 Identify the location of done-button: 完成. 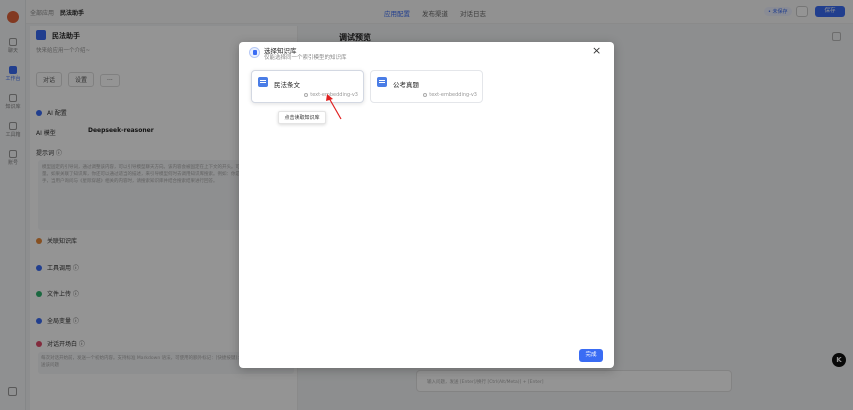
(591, 355).